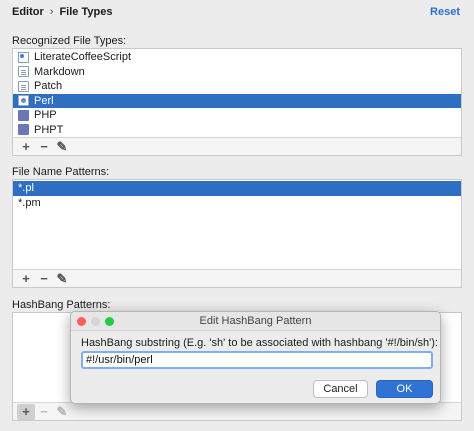 This screenshot has width=474, height=431. I want to click on list-item-label: *.pl, so click(26, 188).